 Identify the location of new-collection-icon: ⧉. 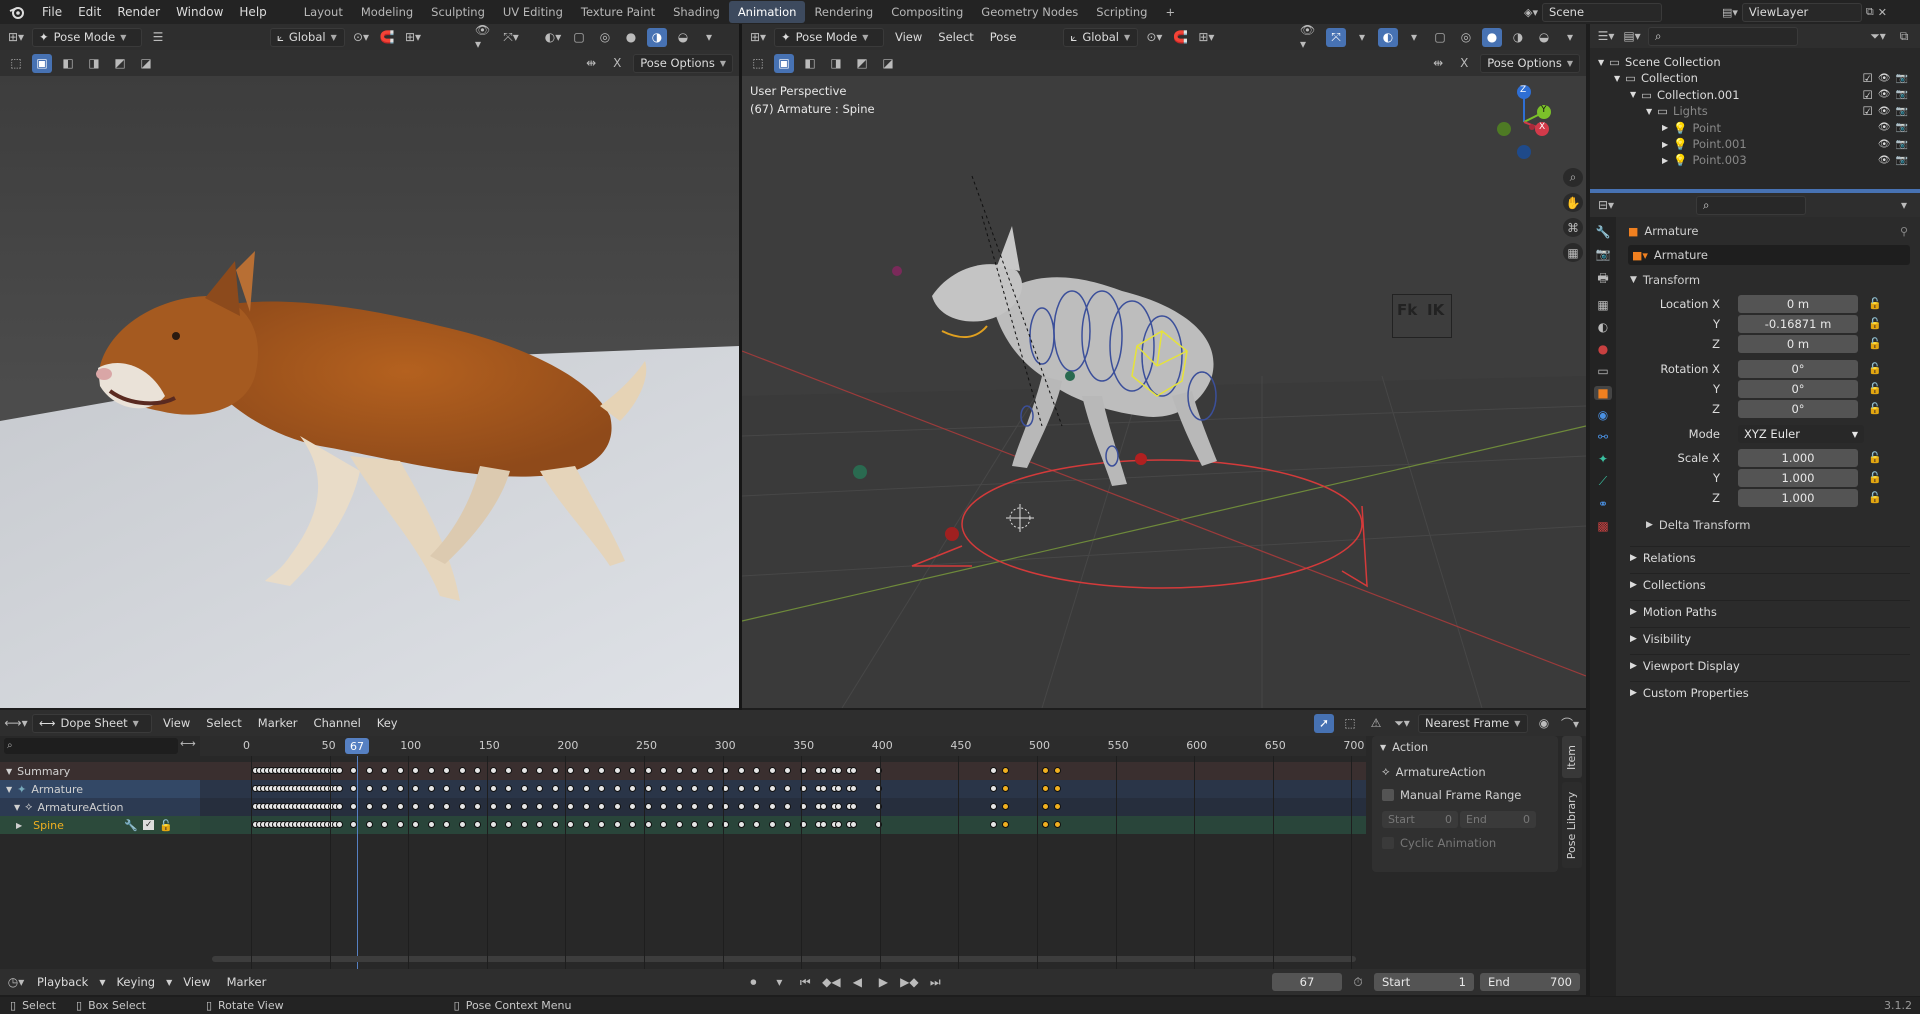
(1904, 36).